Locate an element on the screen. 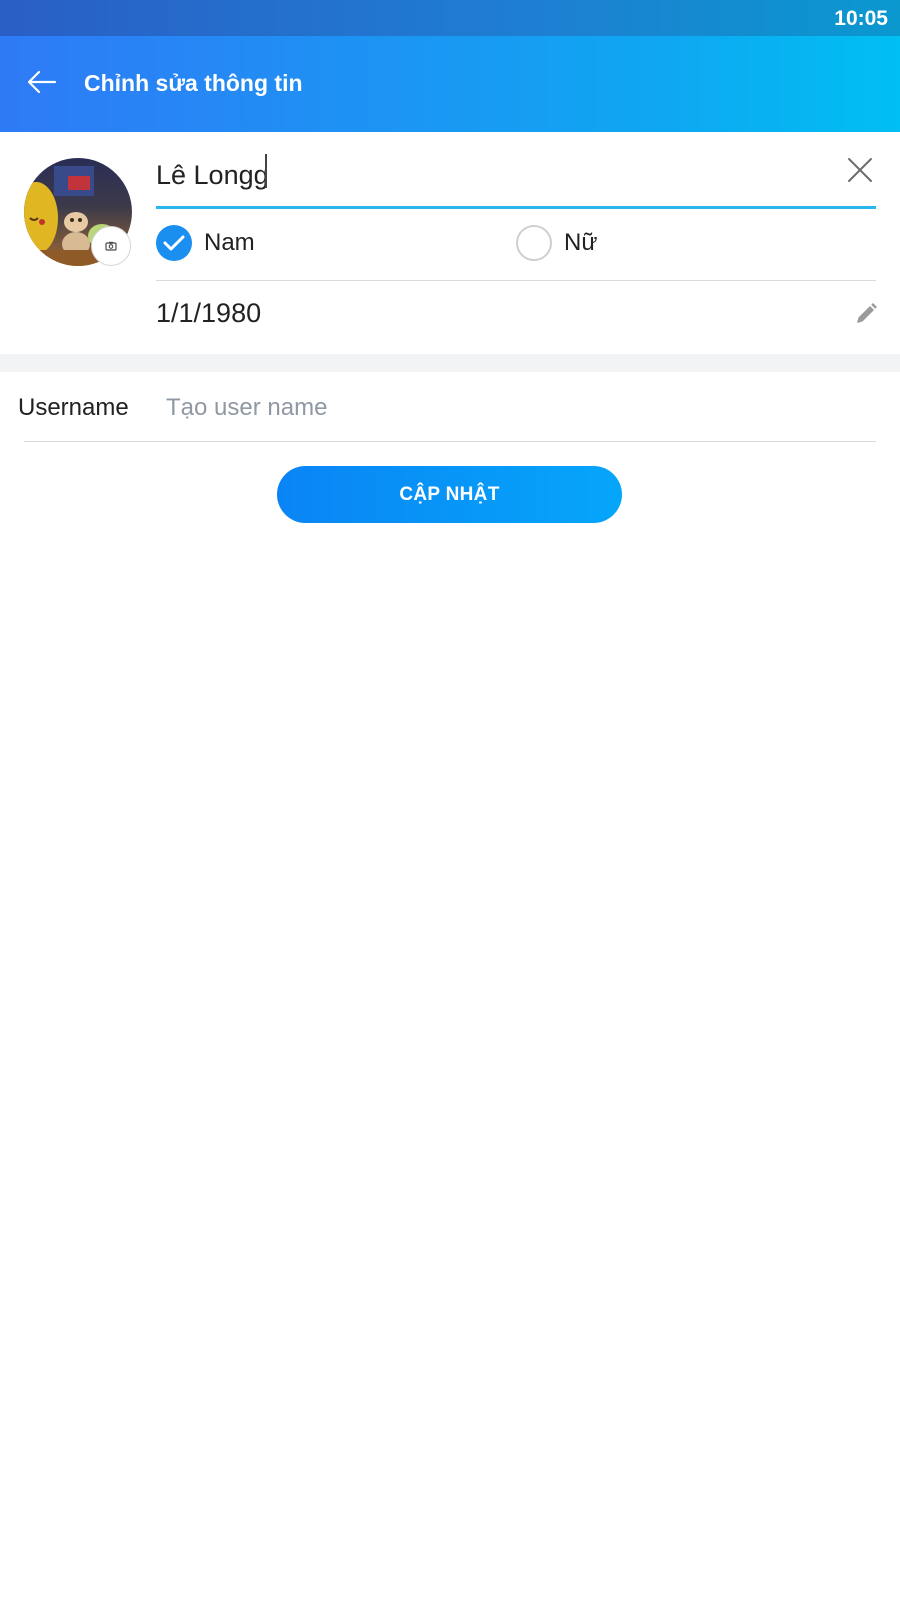 This screenshot has width=900, height=1600. username-input is located at coordinates (516, 408).